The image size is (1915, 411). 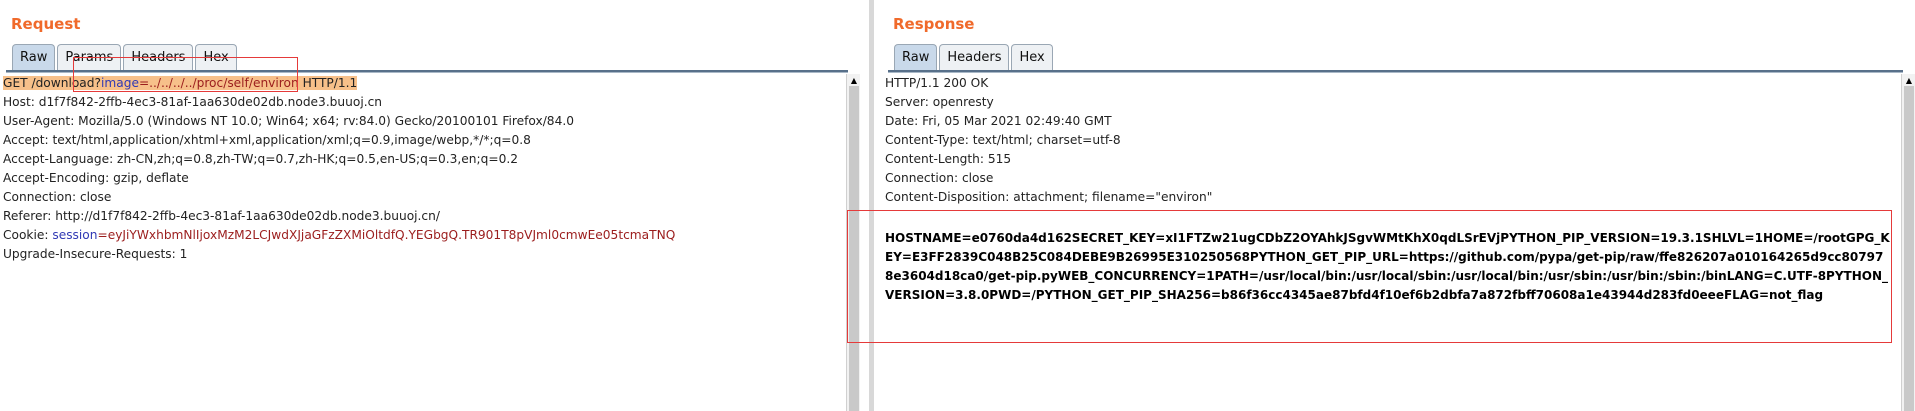 What do you see at coordinates (96, 178) in the screenshot?
I see `header-line: Accept-Encoding: gzip, deflate` at bounding box center [96, 178].